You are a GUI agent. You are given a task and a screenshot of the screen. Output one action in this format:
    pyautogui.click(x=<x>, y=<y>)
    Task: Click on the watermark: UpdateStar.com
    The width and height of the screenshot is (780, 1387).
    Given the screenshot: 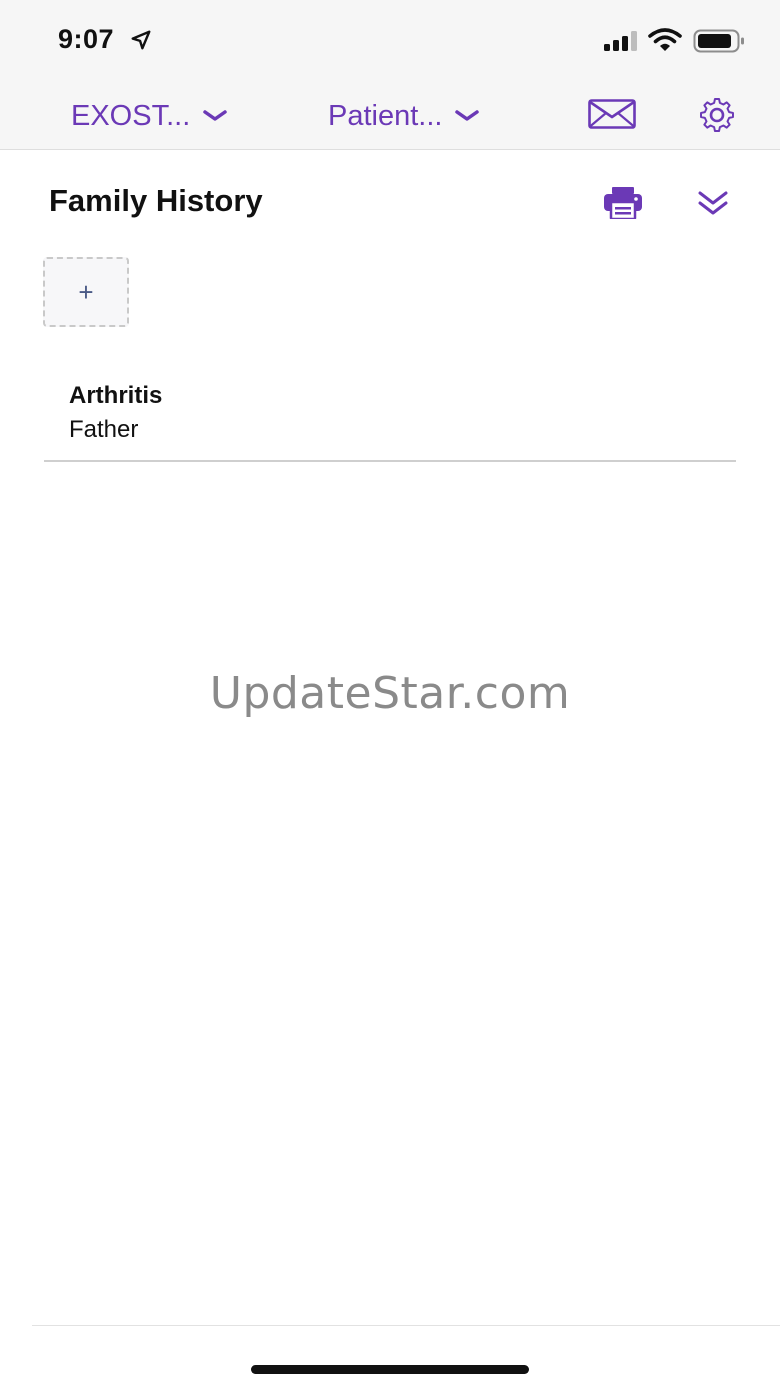 What is the action you would take?
    pyautogui.click(x=390, y=693)
    